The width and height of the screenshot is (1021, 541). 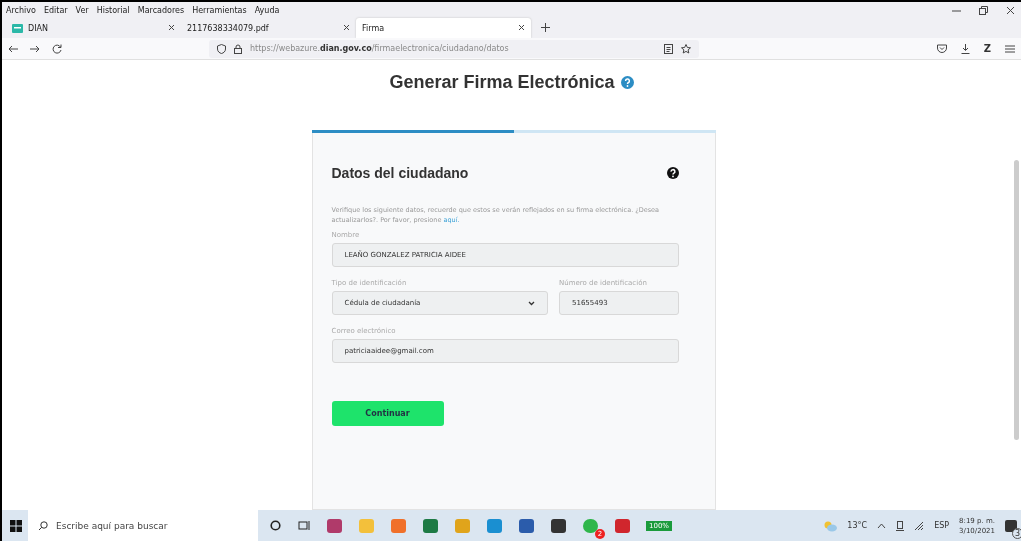 I want to click on search-icon, so click(x=43, y=525).